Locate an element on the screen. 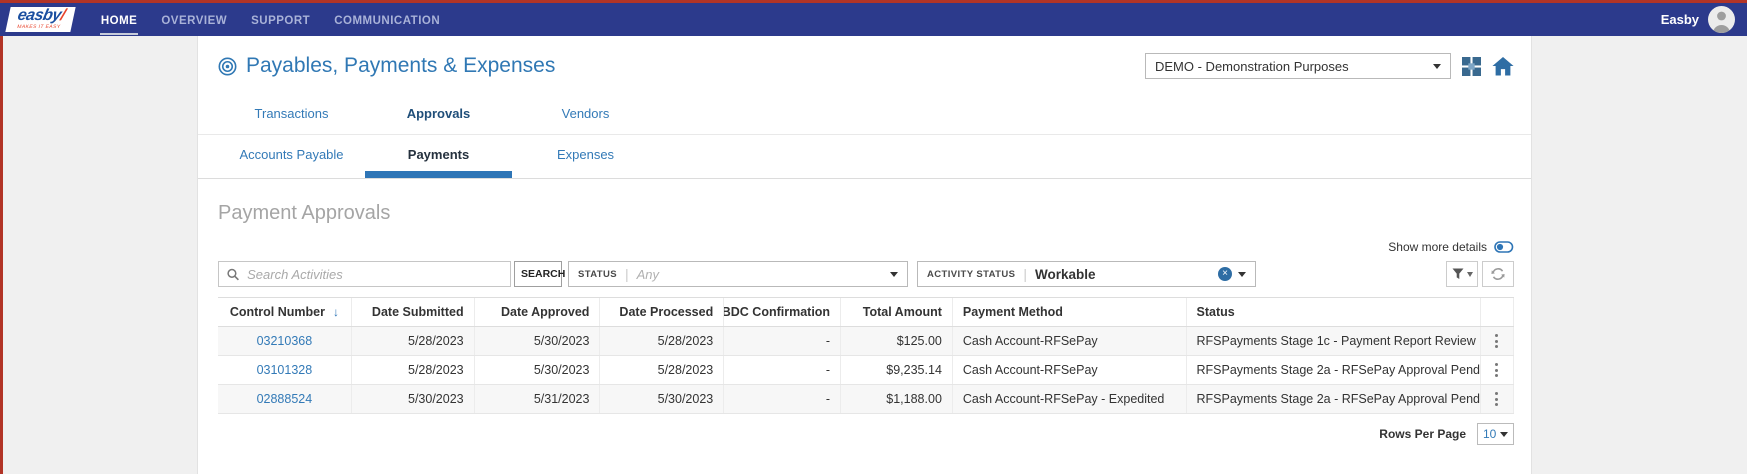  column-header-label: Control Number is located at coordinates (277, 312).